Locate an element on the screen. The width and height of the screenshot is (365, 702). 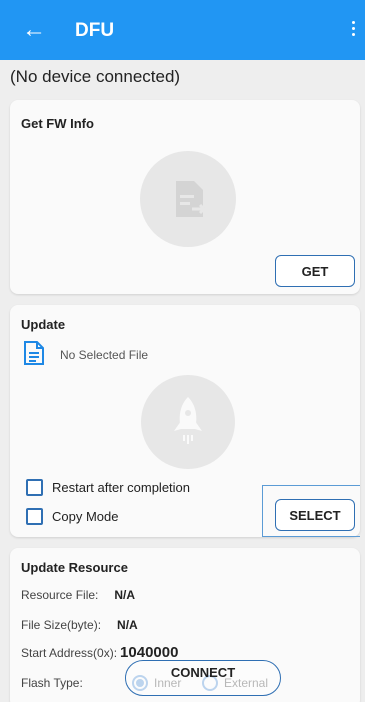
page-title: DFU is located at coordinates (95, 30).